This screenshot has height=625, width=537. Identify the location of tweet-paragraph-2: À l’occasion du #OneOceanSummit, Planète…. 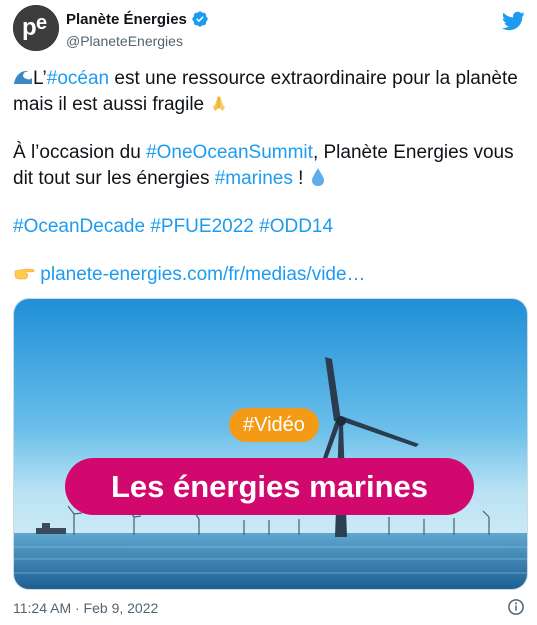
(270, 166).